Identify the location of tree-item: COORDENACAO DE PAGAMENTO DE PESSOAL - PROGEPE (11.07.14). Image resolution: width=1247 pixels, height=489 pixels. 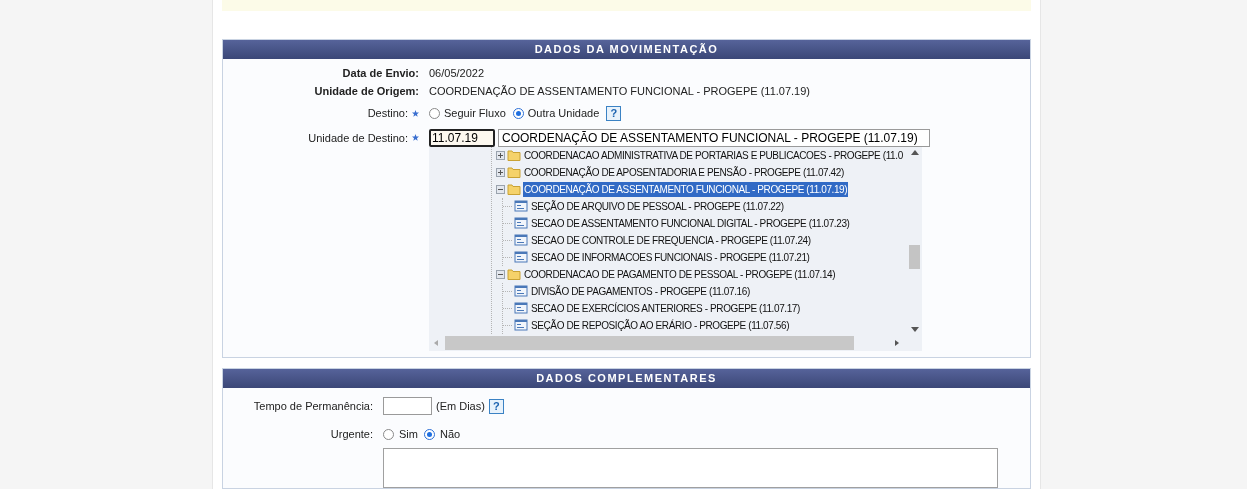
(680, 274).